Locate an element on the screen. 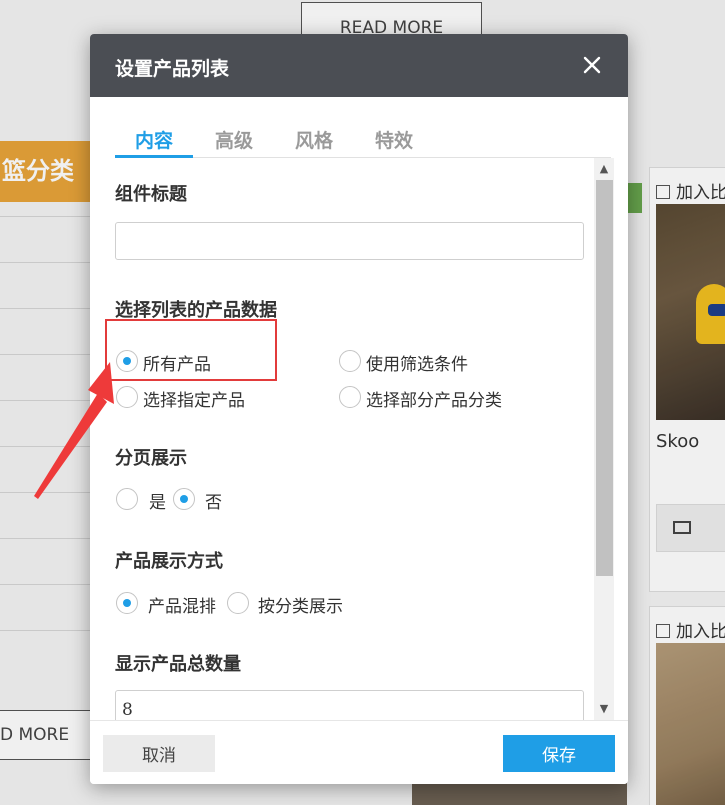  close-icon is located at coordinates (592, 65).